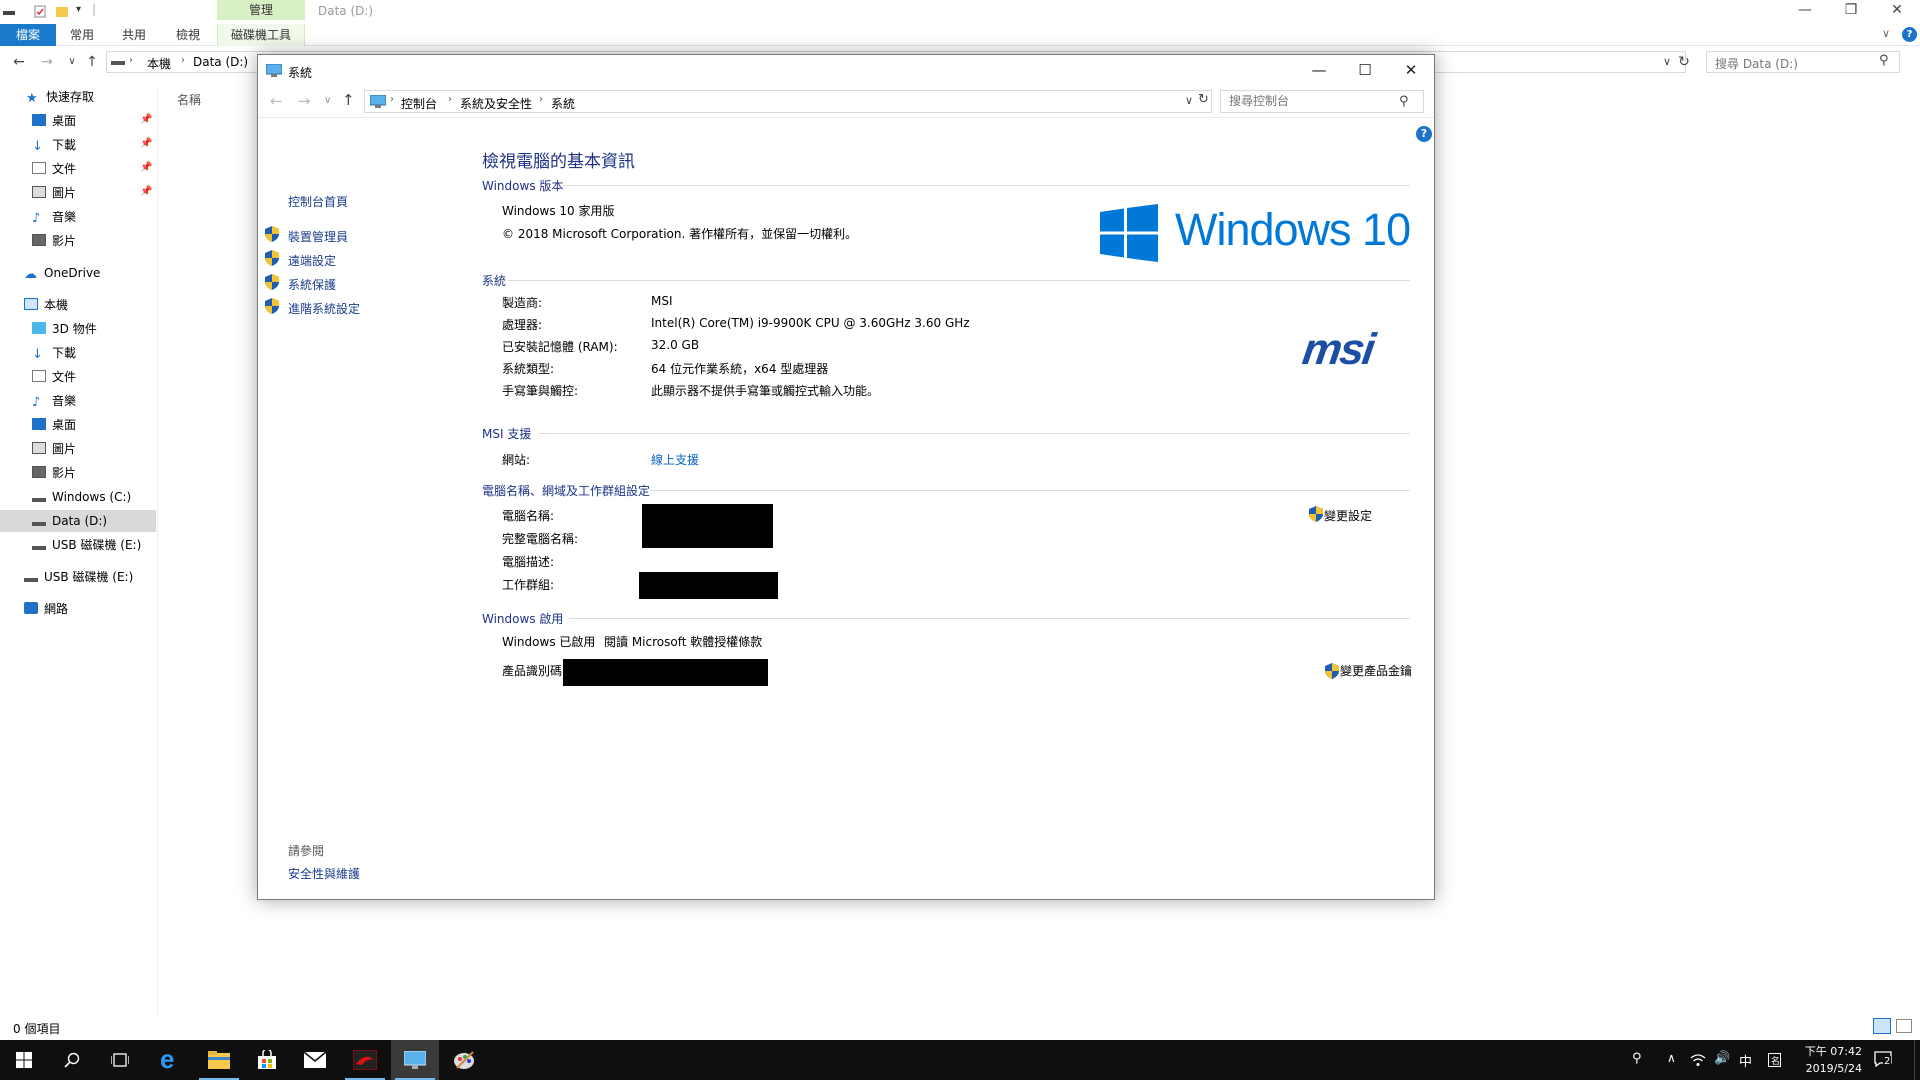 This screenshot has height=1080, width=1920. I want to click on sidebar-item-desktop: 桌面, so click(54, 121).